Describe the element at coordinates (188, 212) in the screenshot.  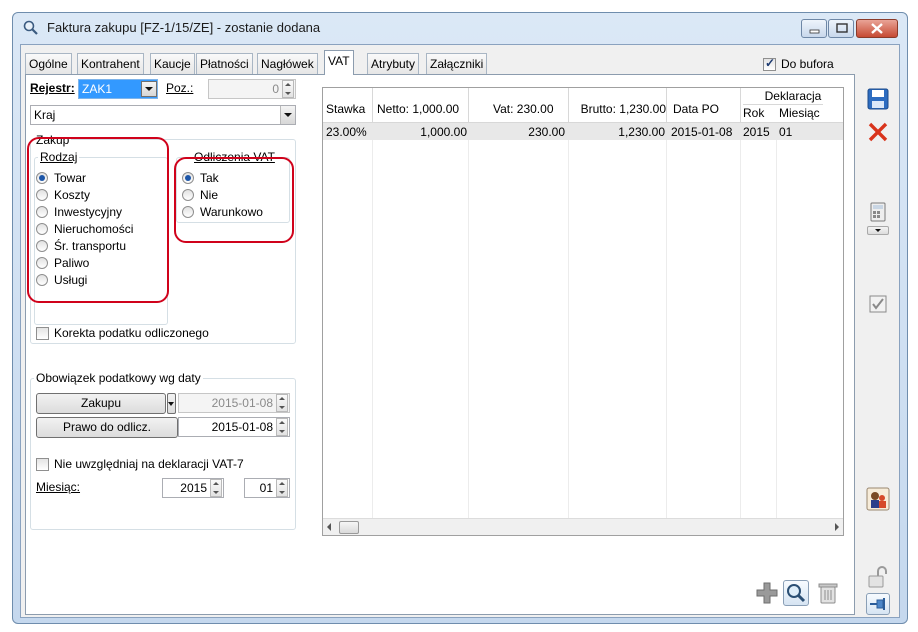
I see `odliczenia-radio-warunkowo` at that location.